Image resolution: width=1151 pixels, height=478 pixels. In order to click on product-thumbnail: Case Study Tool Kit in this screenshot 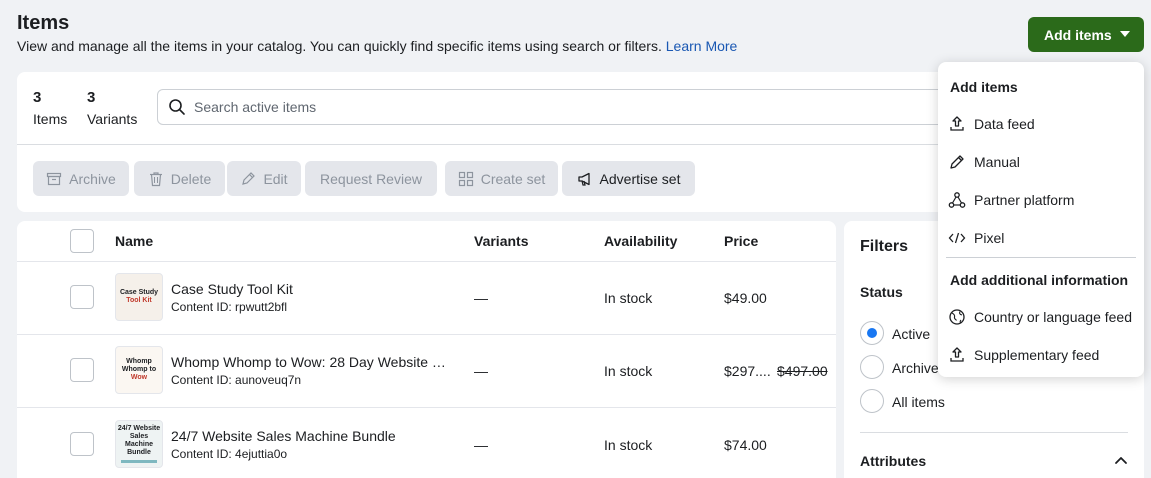, I will do `click(139, 297)`.